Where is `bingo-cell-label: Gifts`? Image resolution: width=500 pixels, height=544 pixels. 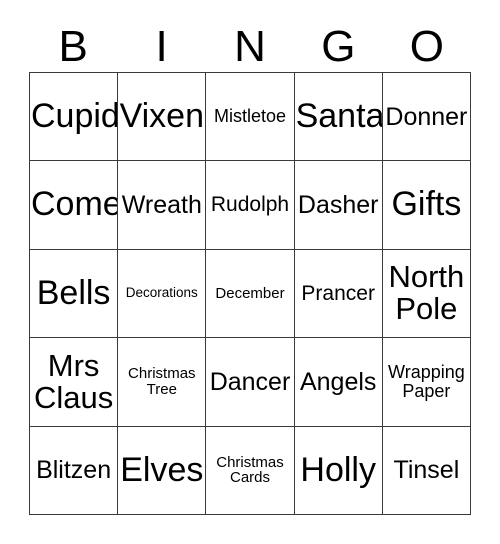 bingo-cell-label: Gifts is located at coordinates (426, 204).